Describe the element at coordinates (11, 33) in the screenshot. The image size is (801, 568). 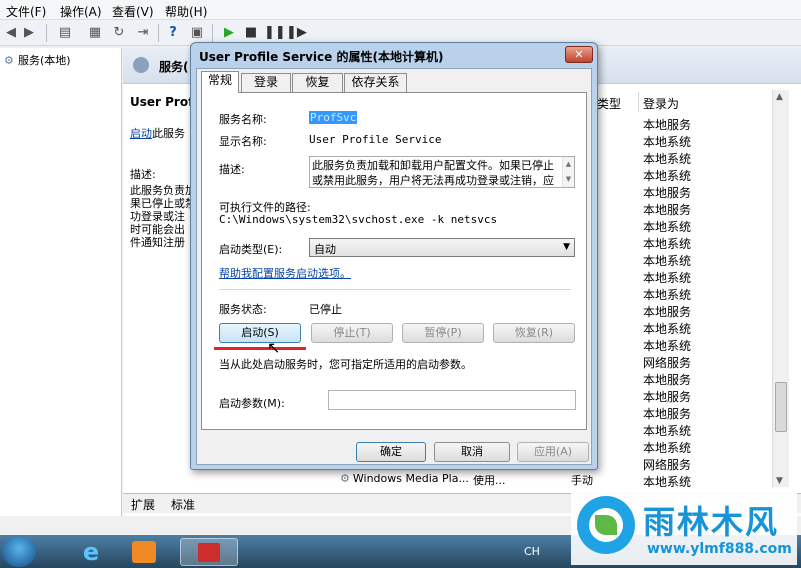
I see `back-icon: ◀` at that location.